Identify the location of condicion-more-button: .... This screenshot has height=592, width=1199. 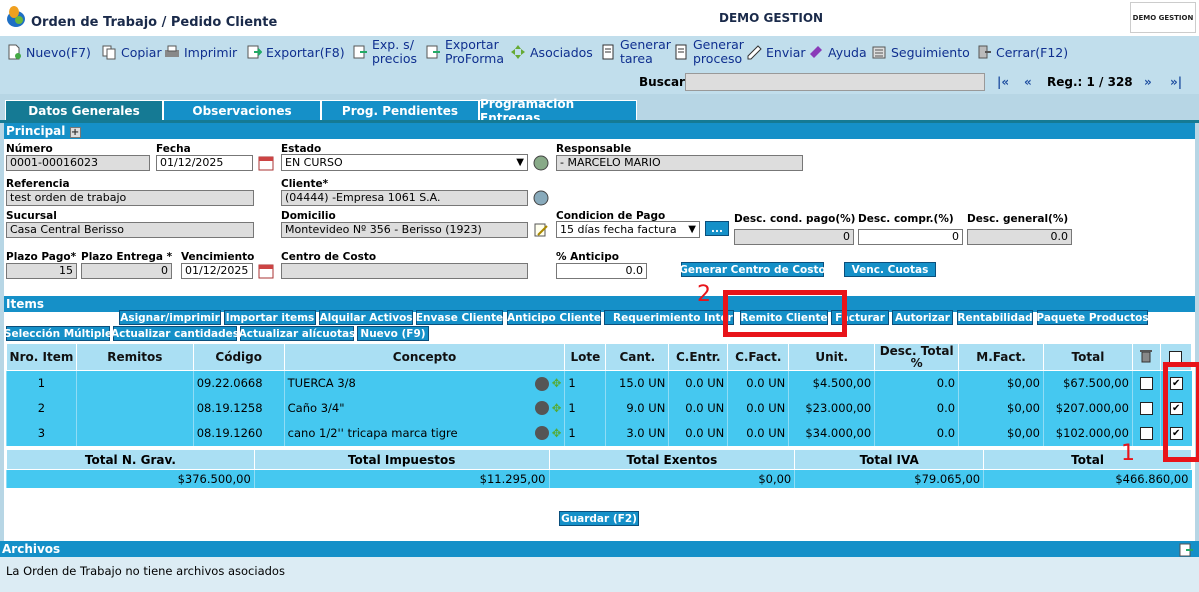
(717, 228).